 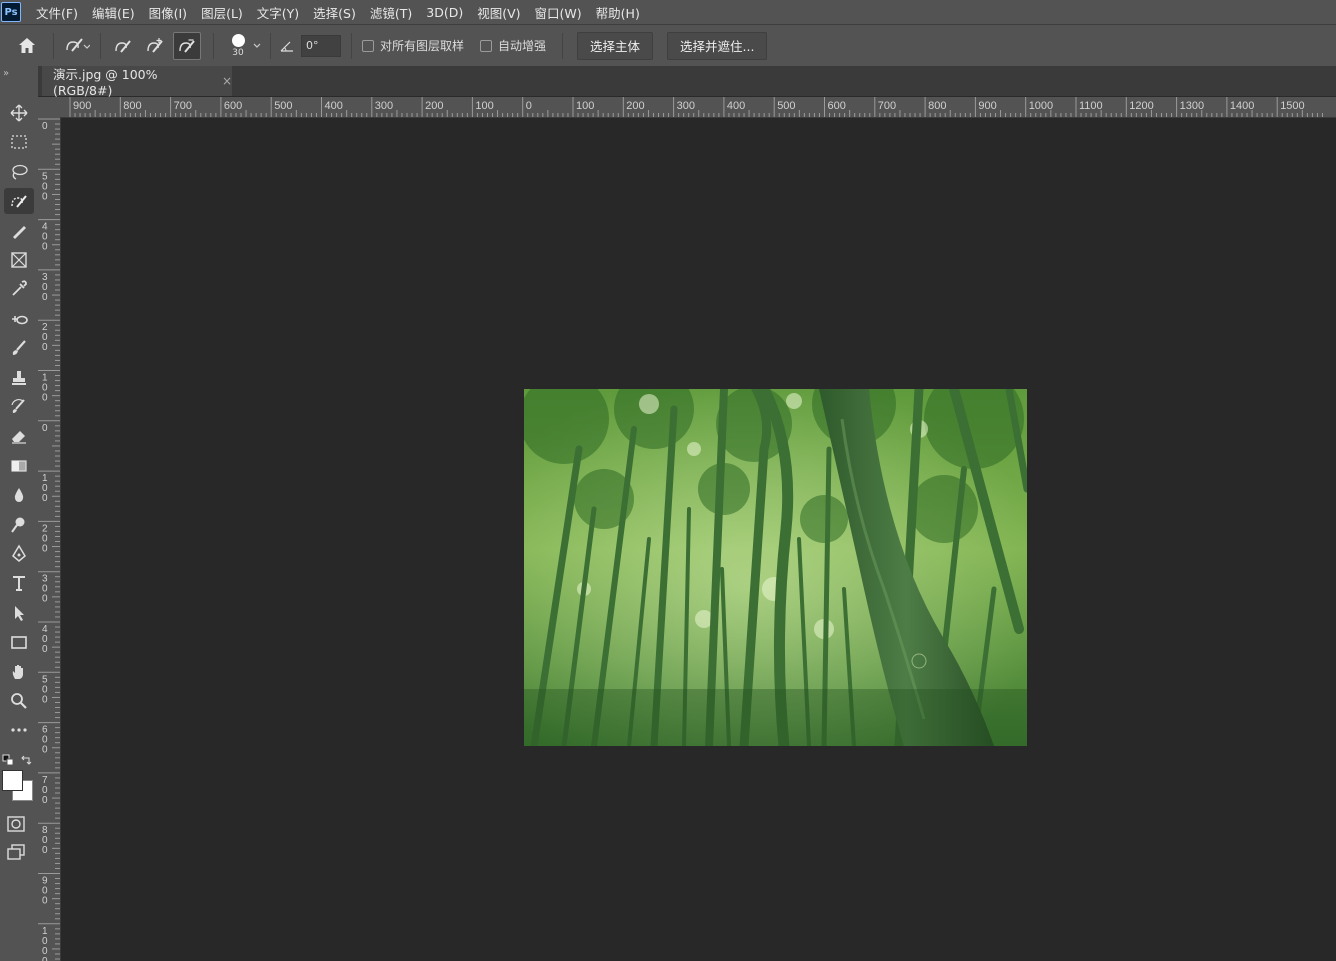 I want to click on menu-select: 选择(S), so click(x=334, y=12).